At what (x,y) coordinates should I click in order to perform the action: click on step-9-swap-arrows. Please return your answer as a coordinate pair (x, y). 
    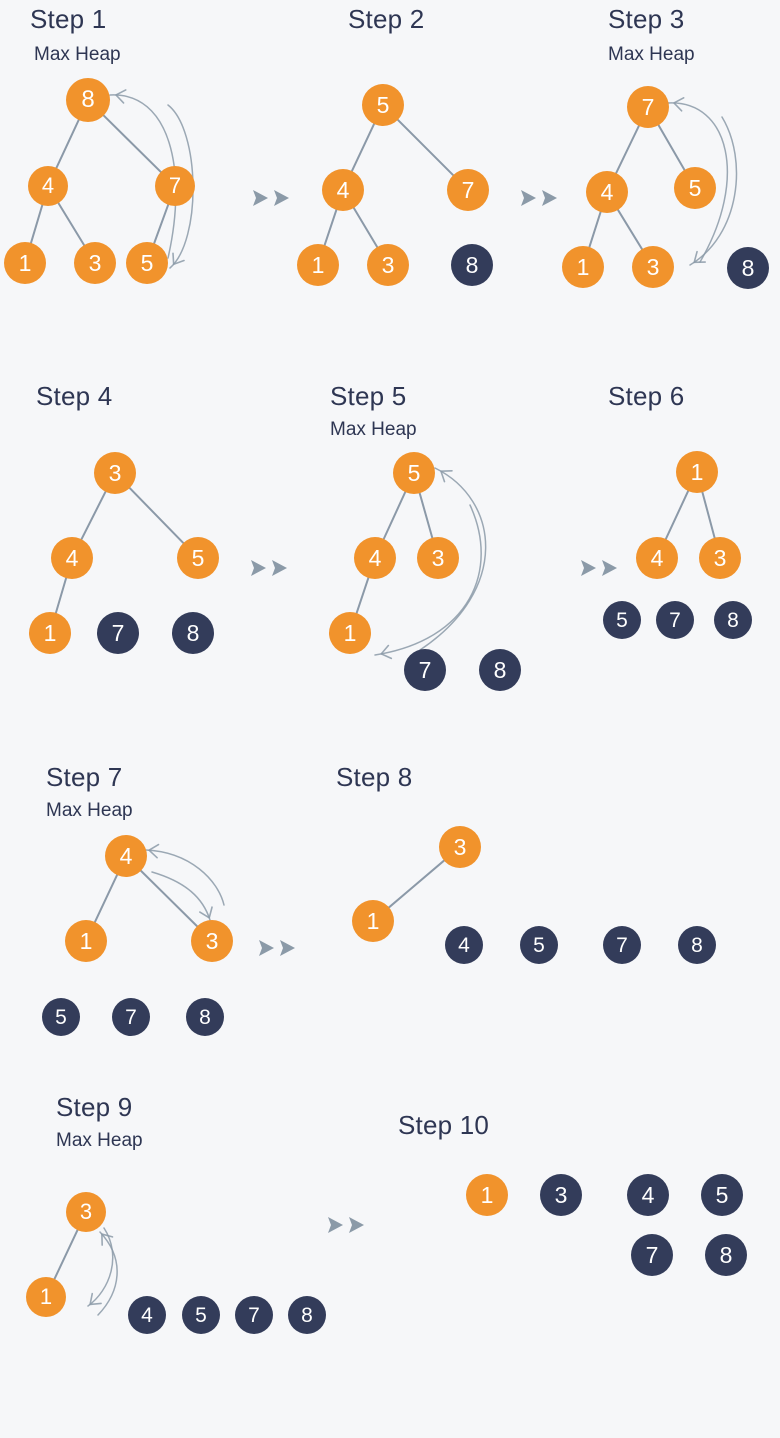
    Looking at the image, I should click on (102, 1271).